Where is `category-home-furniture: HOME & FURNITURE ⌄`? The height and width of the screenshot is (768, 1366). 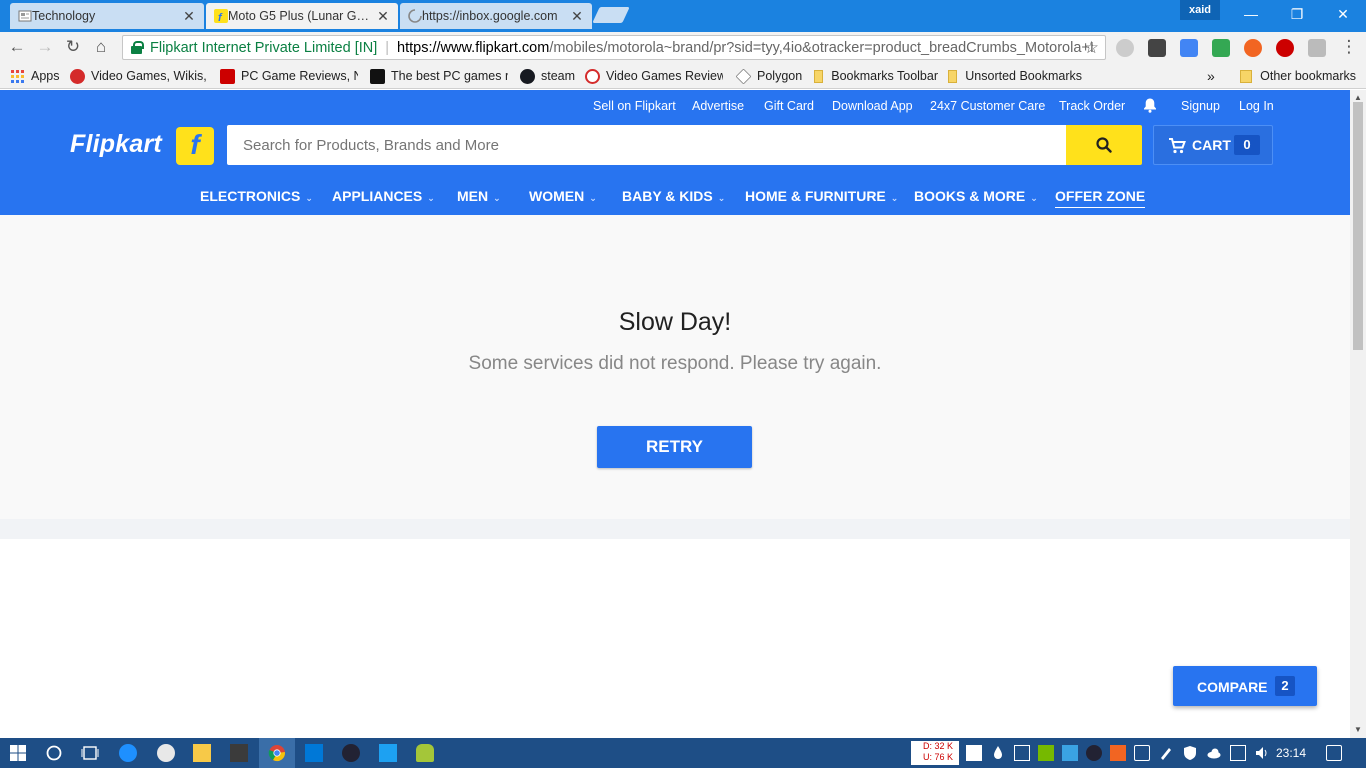
category-home-furniture: HOME & FURNITURE ⌄ is located at coordinates (821, 196).